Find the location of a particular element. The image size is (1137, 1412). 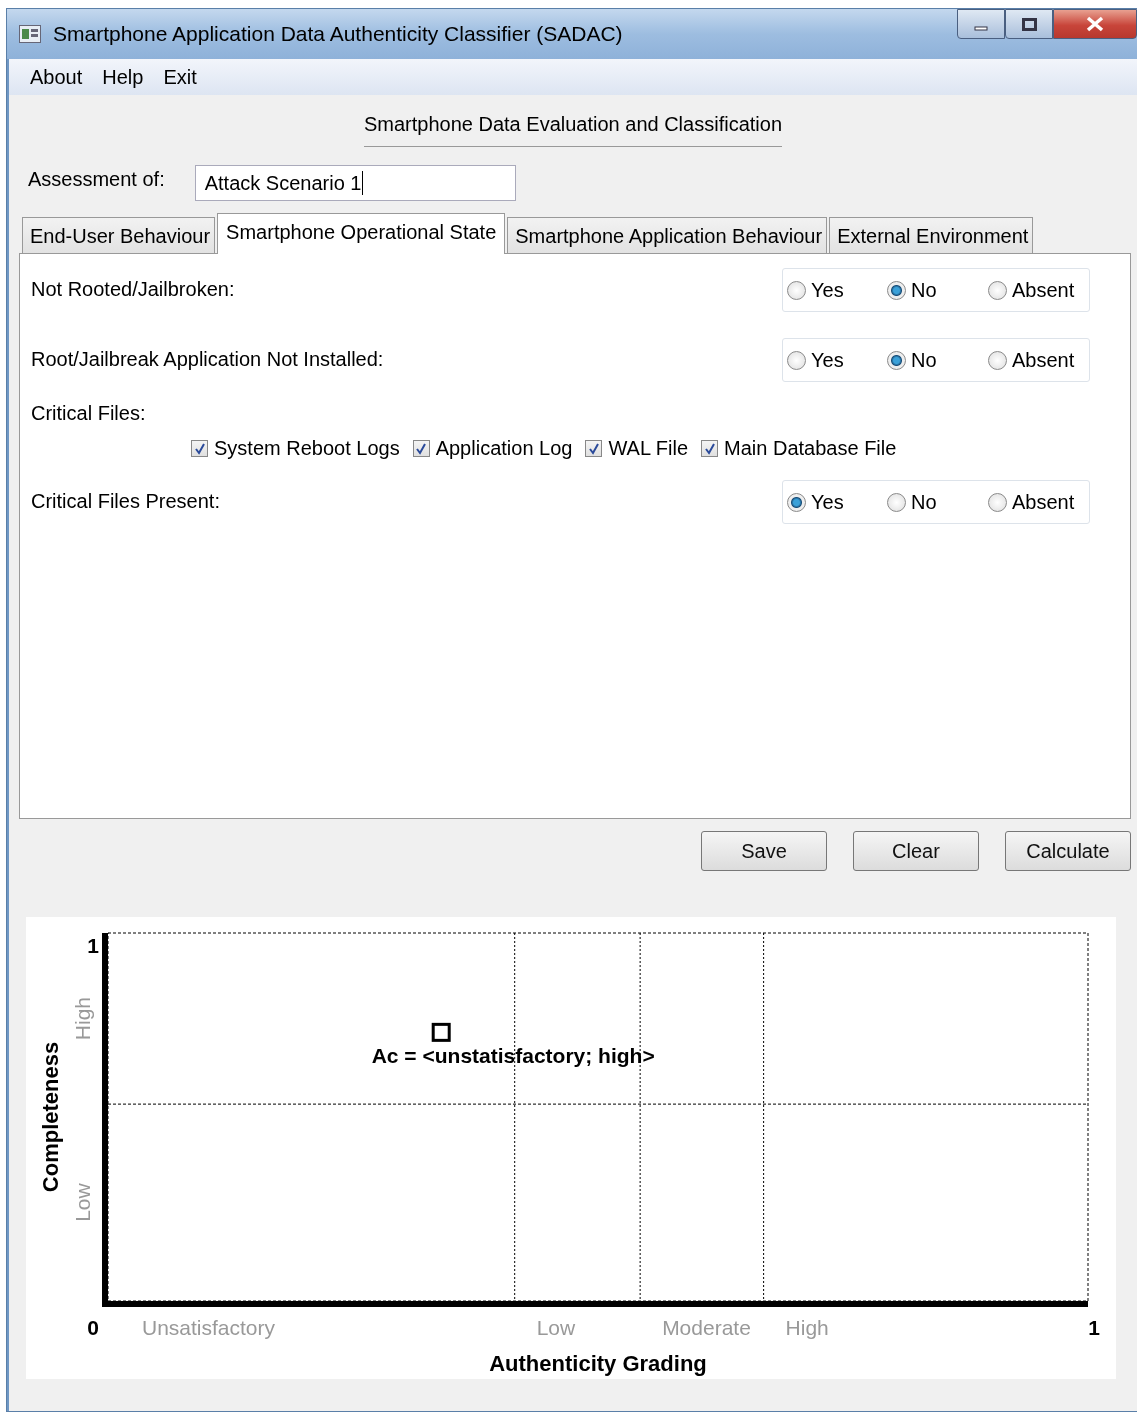

band-label: Unsatisfactory is located at coordinates (209, 1327).